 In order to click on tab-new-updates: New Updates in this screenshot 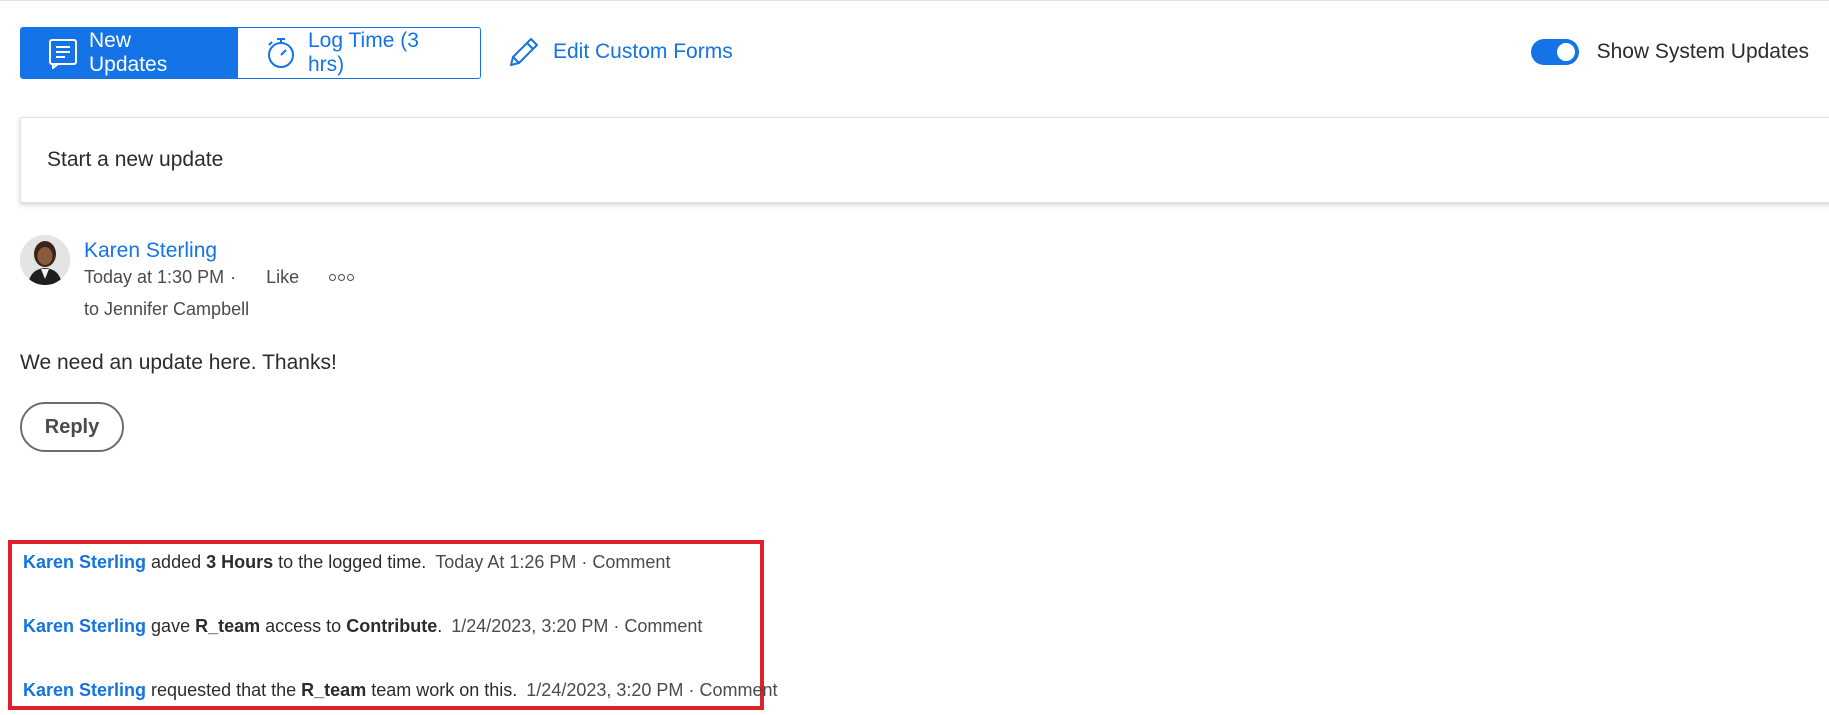, I will do `click(129, 53)`.